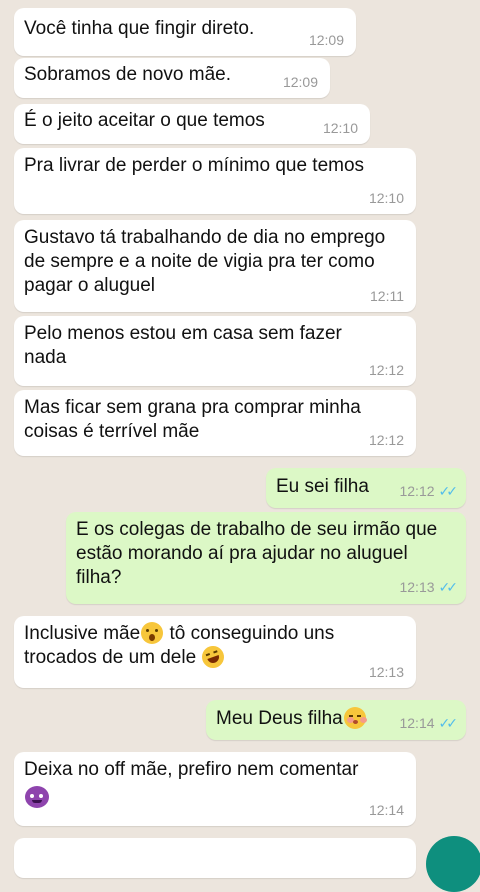  What do you see at coordinates (453, 864) in the screenshot?
I see `scroll-down-button` at bounding box center [453, 864].